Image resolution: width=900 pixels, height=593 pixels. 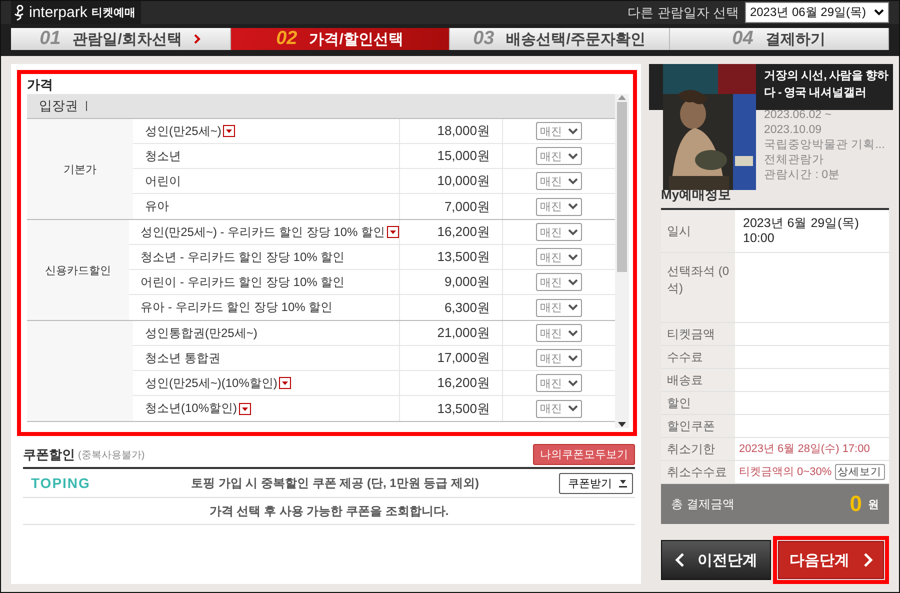 I want to click on ticket-name: 성인(만25세~)(10%할인), so click(x=211, y=383).